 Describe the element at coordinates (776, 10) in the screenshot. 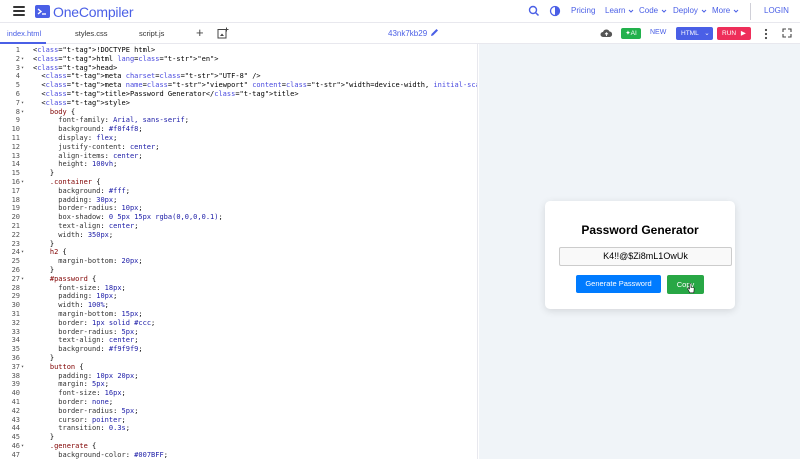

I see `login-link: LOGIN` at that location.